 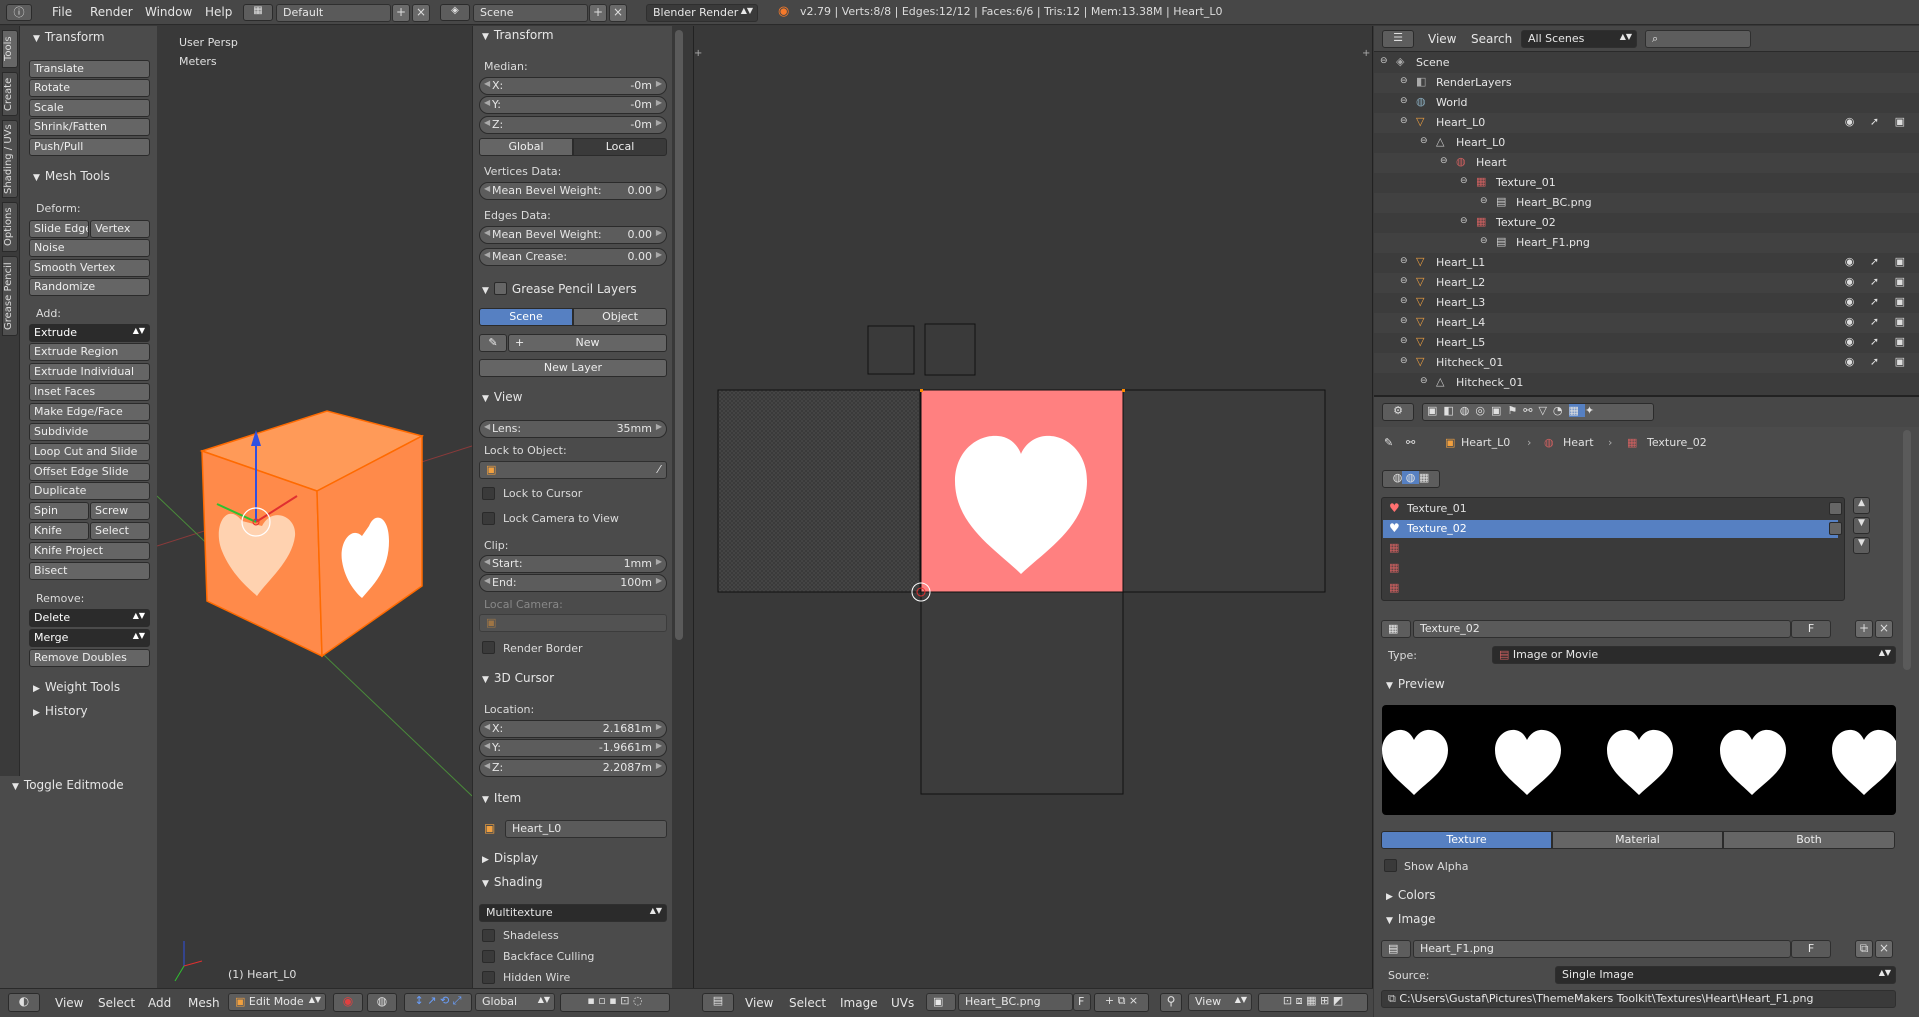 I want to click on outliner-item-label: Heart_L4, so click(x=1460, y=322).